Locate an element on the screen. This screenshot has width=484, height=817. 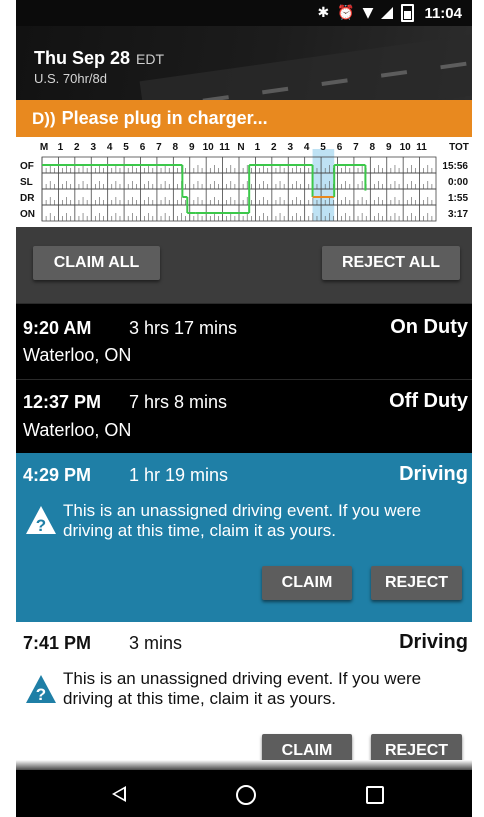
cycle-rule-label: U.S. 70hr/8d is located at coordinates (70, 78).